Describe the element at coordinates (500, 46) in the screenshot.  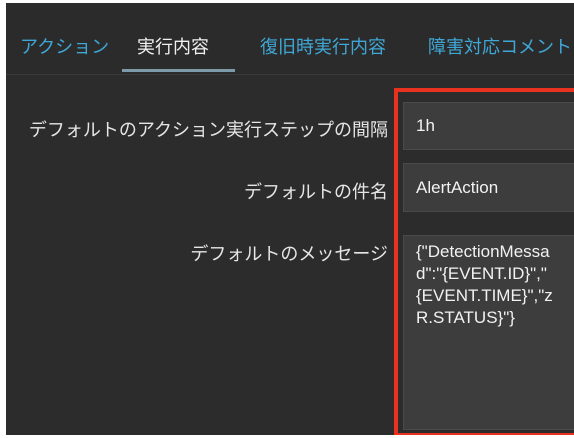
I see `tab-incident-comment: 障害対応コメント` at that location.